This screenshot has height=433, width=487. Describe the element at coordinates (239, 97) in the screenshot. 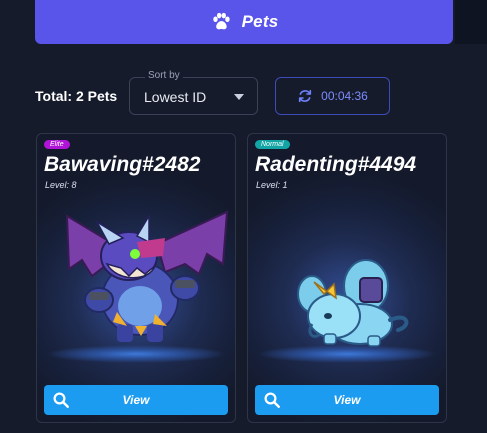

I see `caret-down-icon` at that location.